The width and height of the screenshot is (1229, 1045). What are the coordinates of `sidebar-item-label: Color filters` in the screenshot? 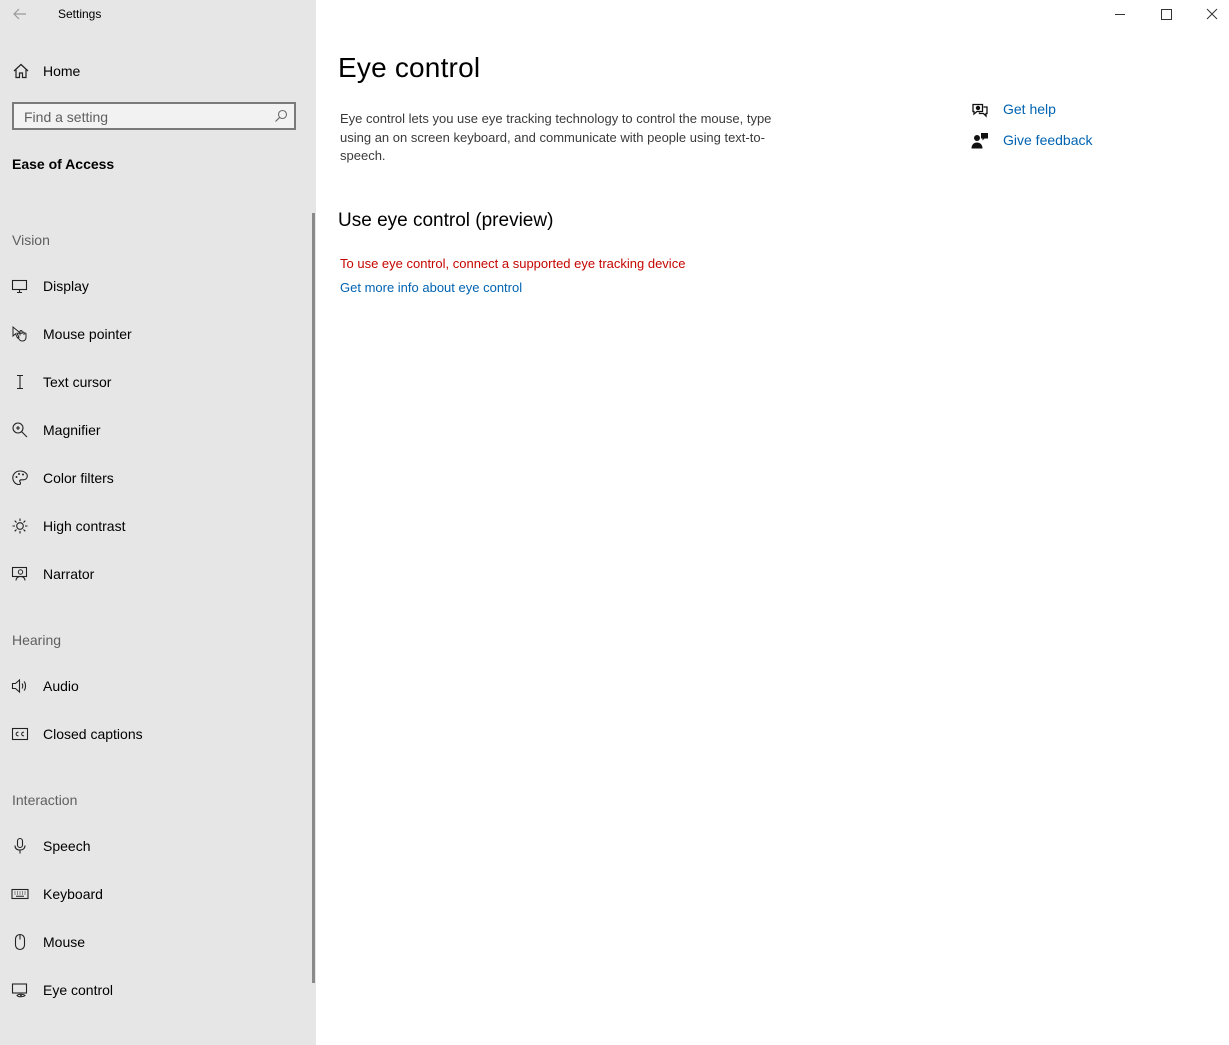 It's located at (78, 478).